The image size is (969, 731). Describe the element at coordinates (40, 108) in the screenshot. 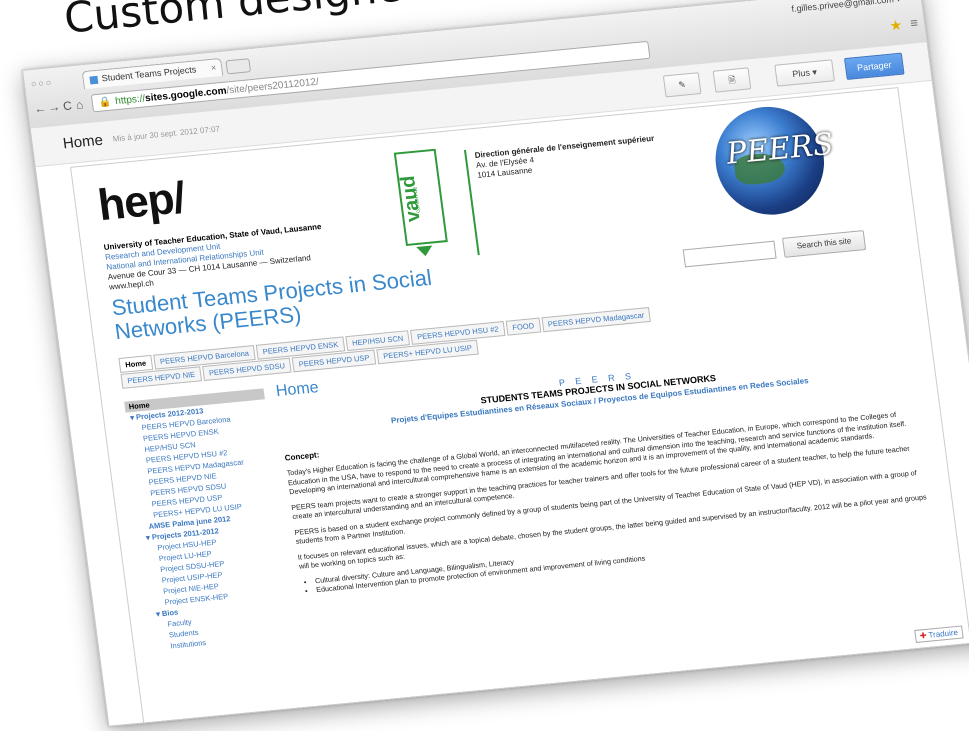

I see `back-icon: ←` at that location.